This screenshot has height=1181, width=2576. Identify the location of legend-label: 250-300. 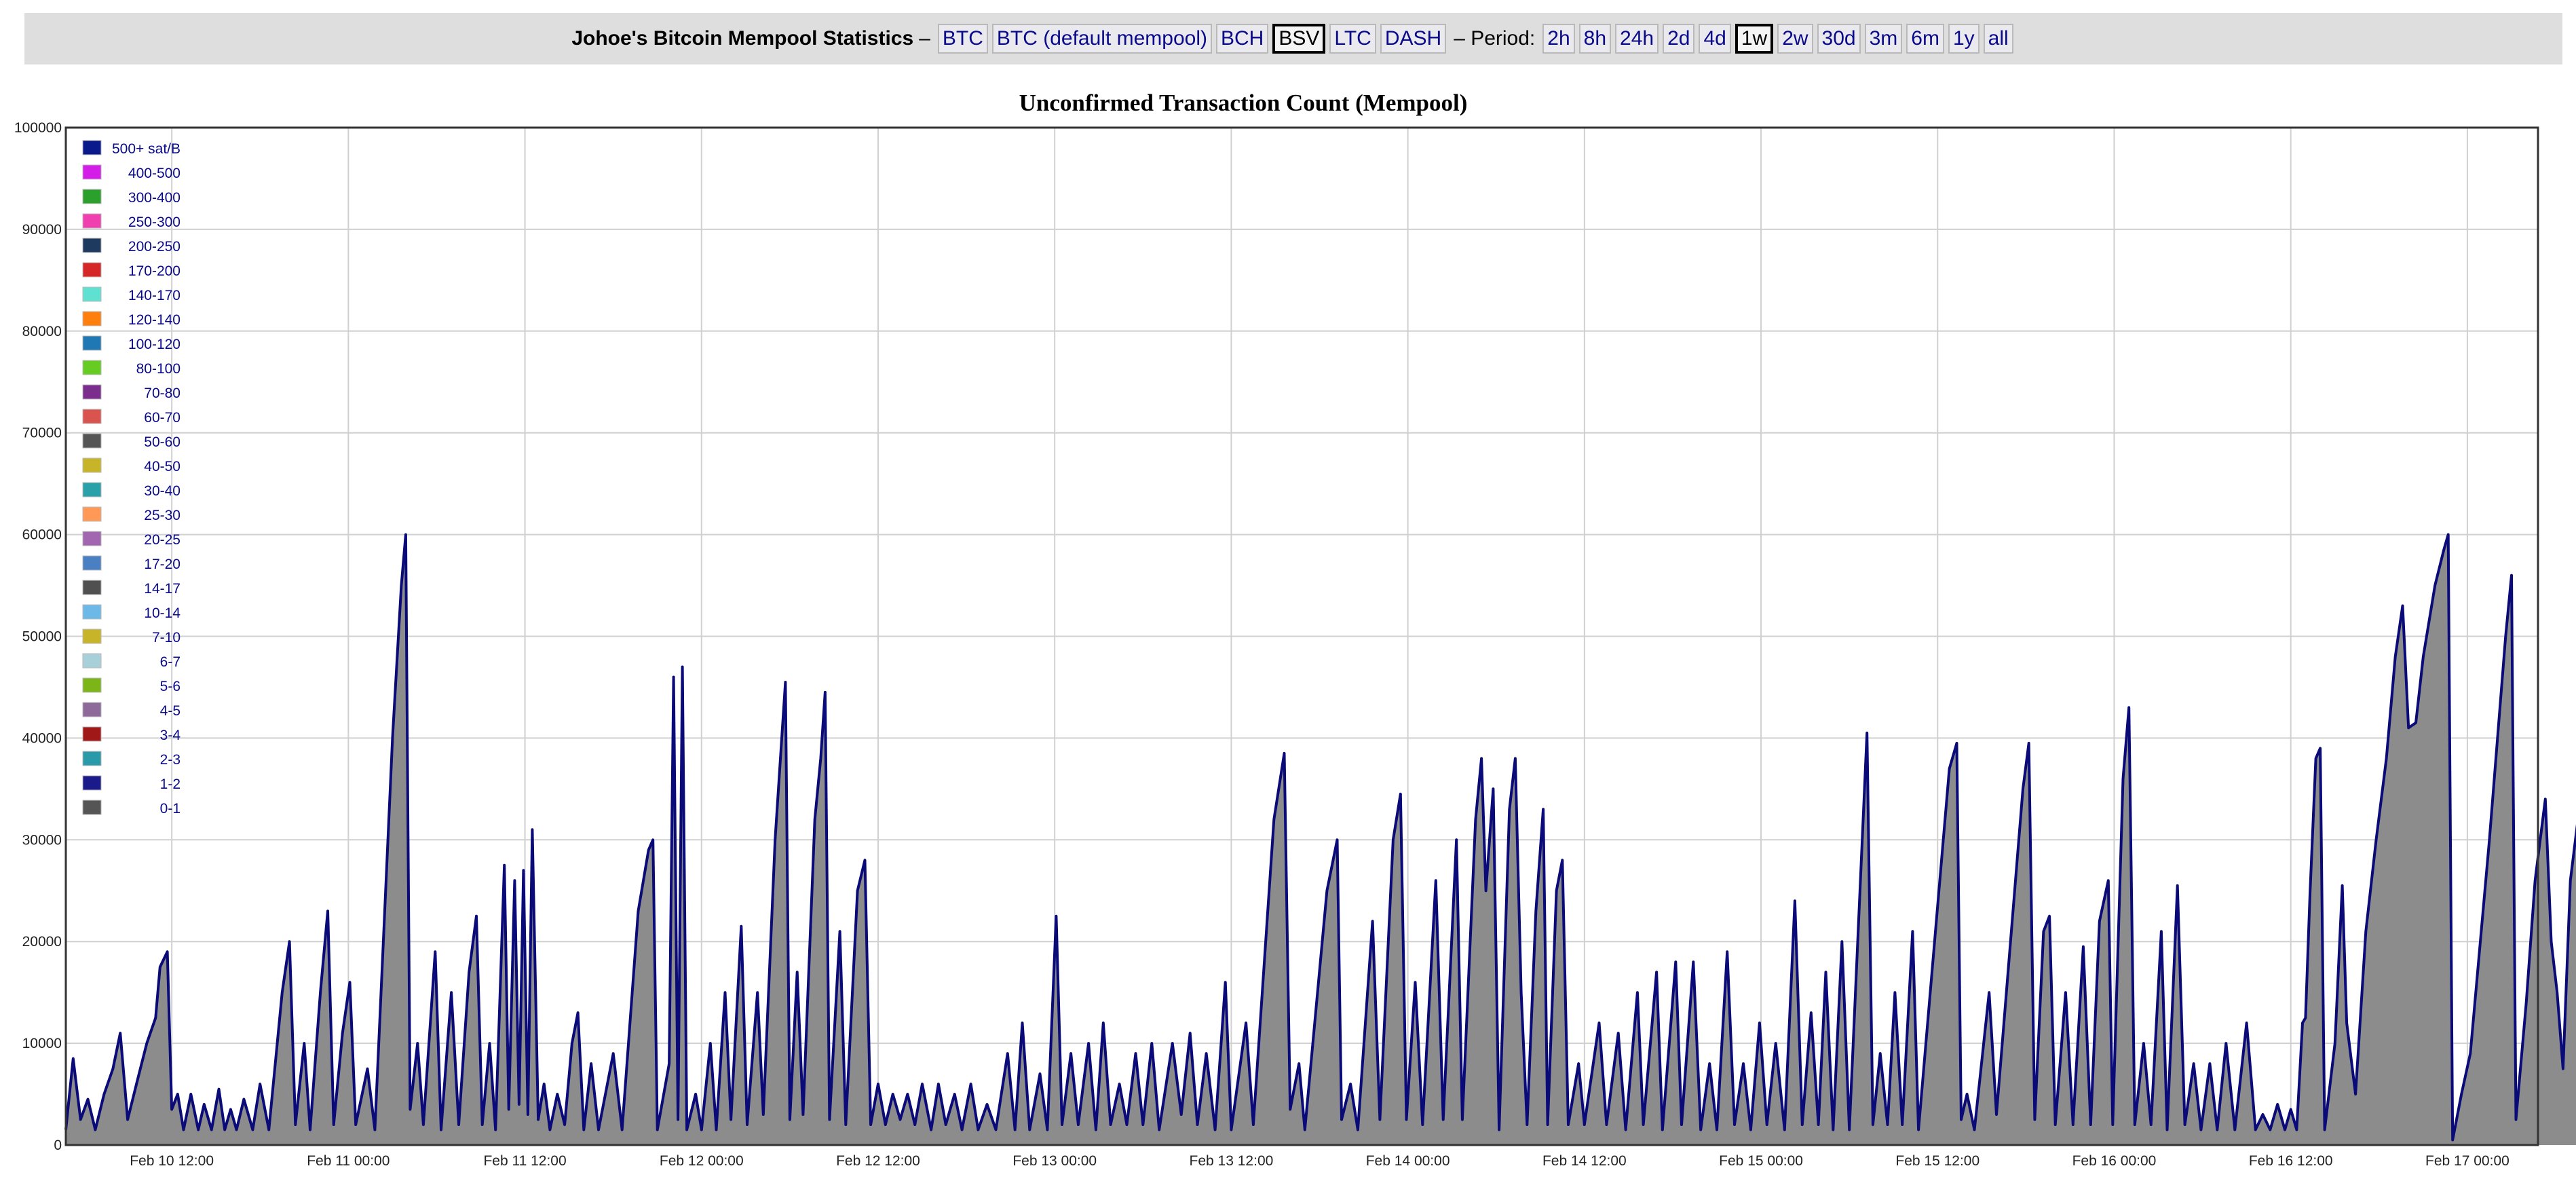
(154, 222).